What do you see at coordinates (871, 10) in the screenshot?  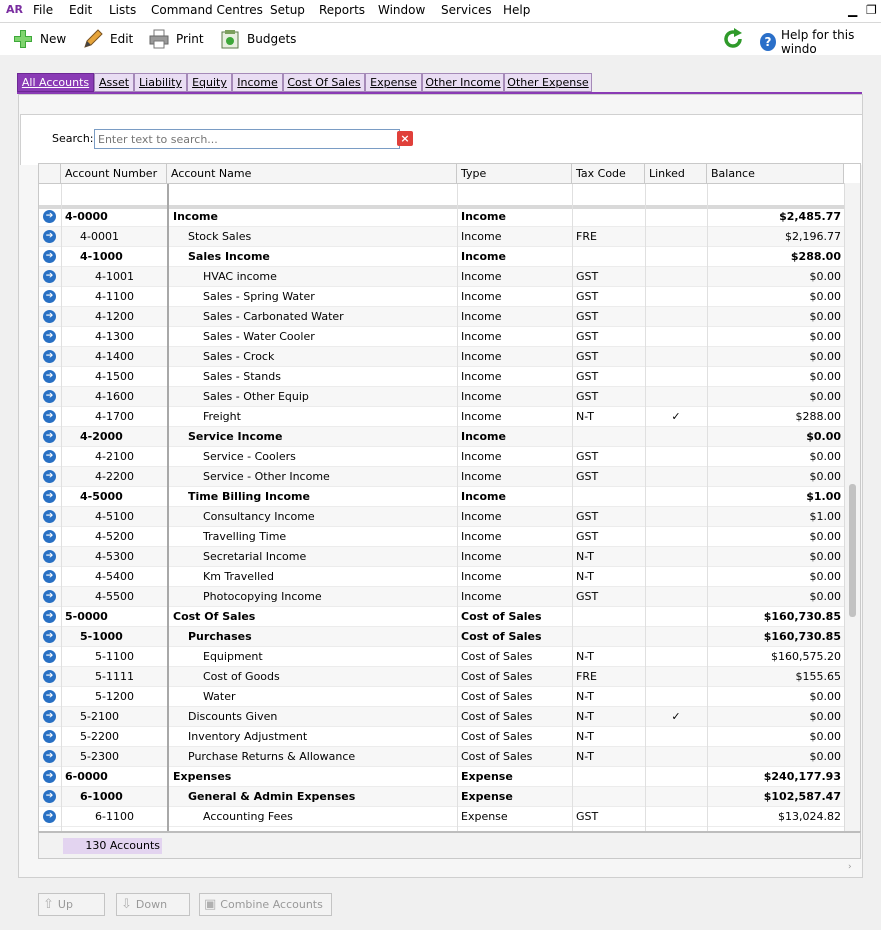 I see `restore-icon: ❐` at bounding box center [871, 10].